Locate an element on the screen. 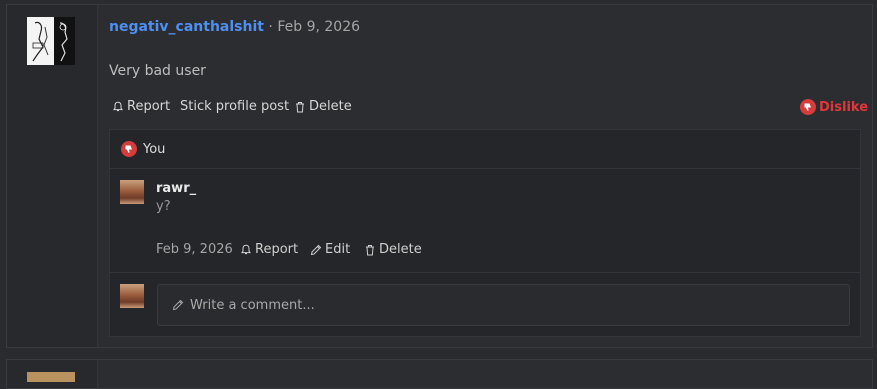 The width and height of the screenshot is (877, 389). next-post-avatar is located at coordinates (51, 377).